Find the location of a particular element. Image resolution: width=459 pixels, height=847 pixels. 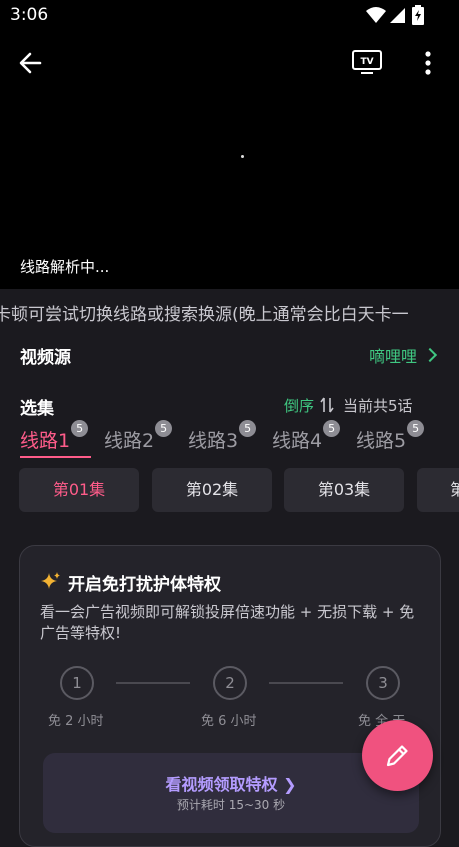

sort-icon is located at coordinates (327, 405).